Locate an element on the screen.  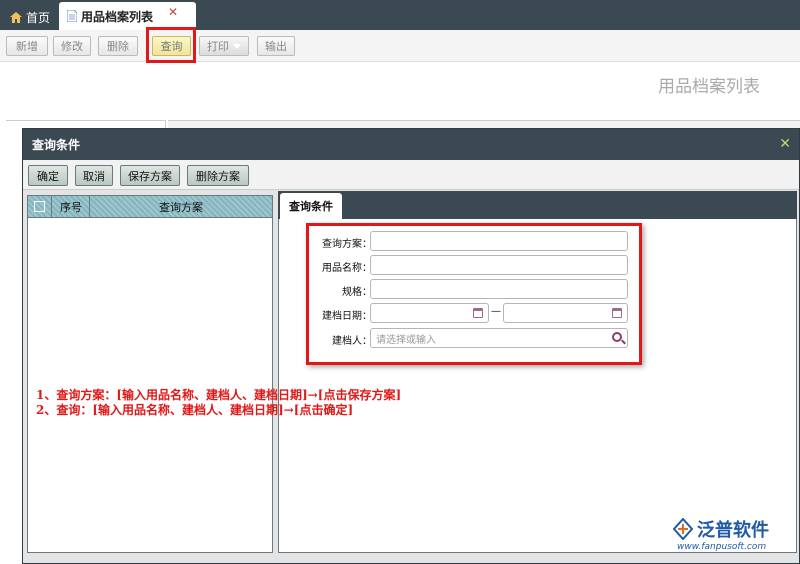
tab-close-icon: ✕ is located at coordinates (173, 12).